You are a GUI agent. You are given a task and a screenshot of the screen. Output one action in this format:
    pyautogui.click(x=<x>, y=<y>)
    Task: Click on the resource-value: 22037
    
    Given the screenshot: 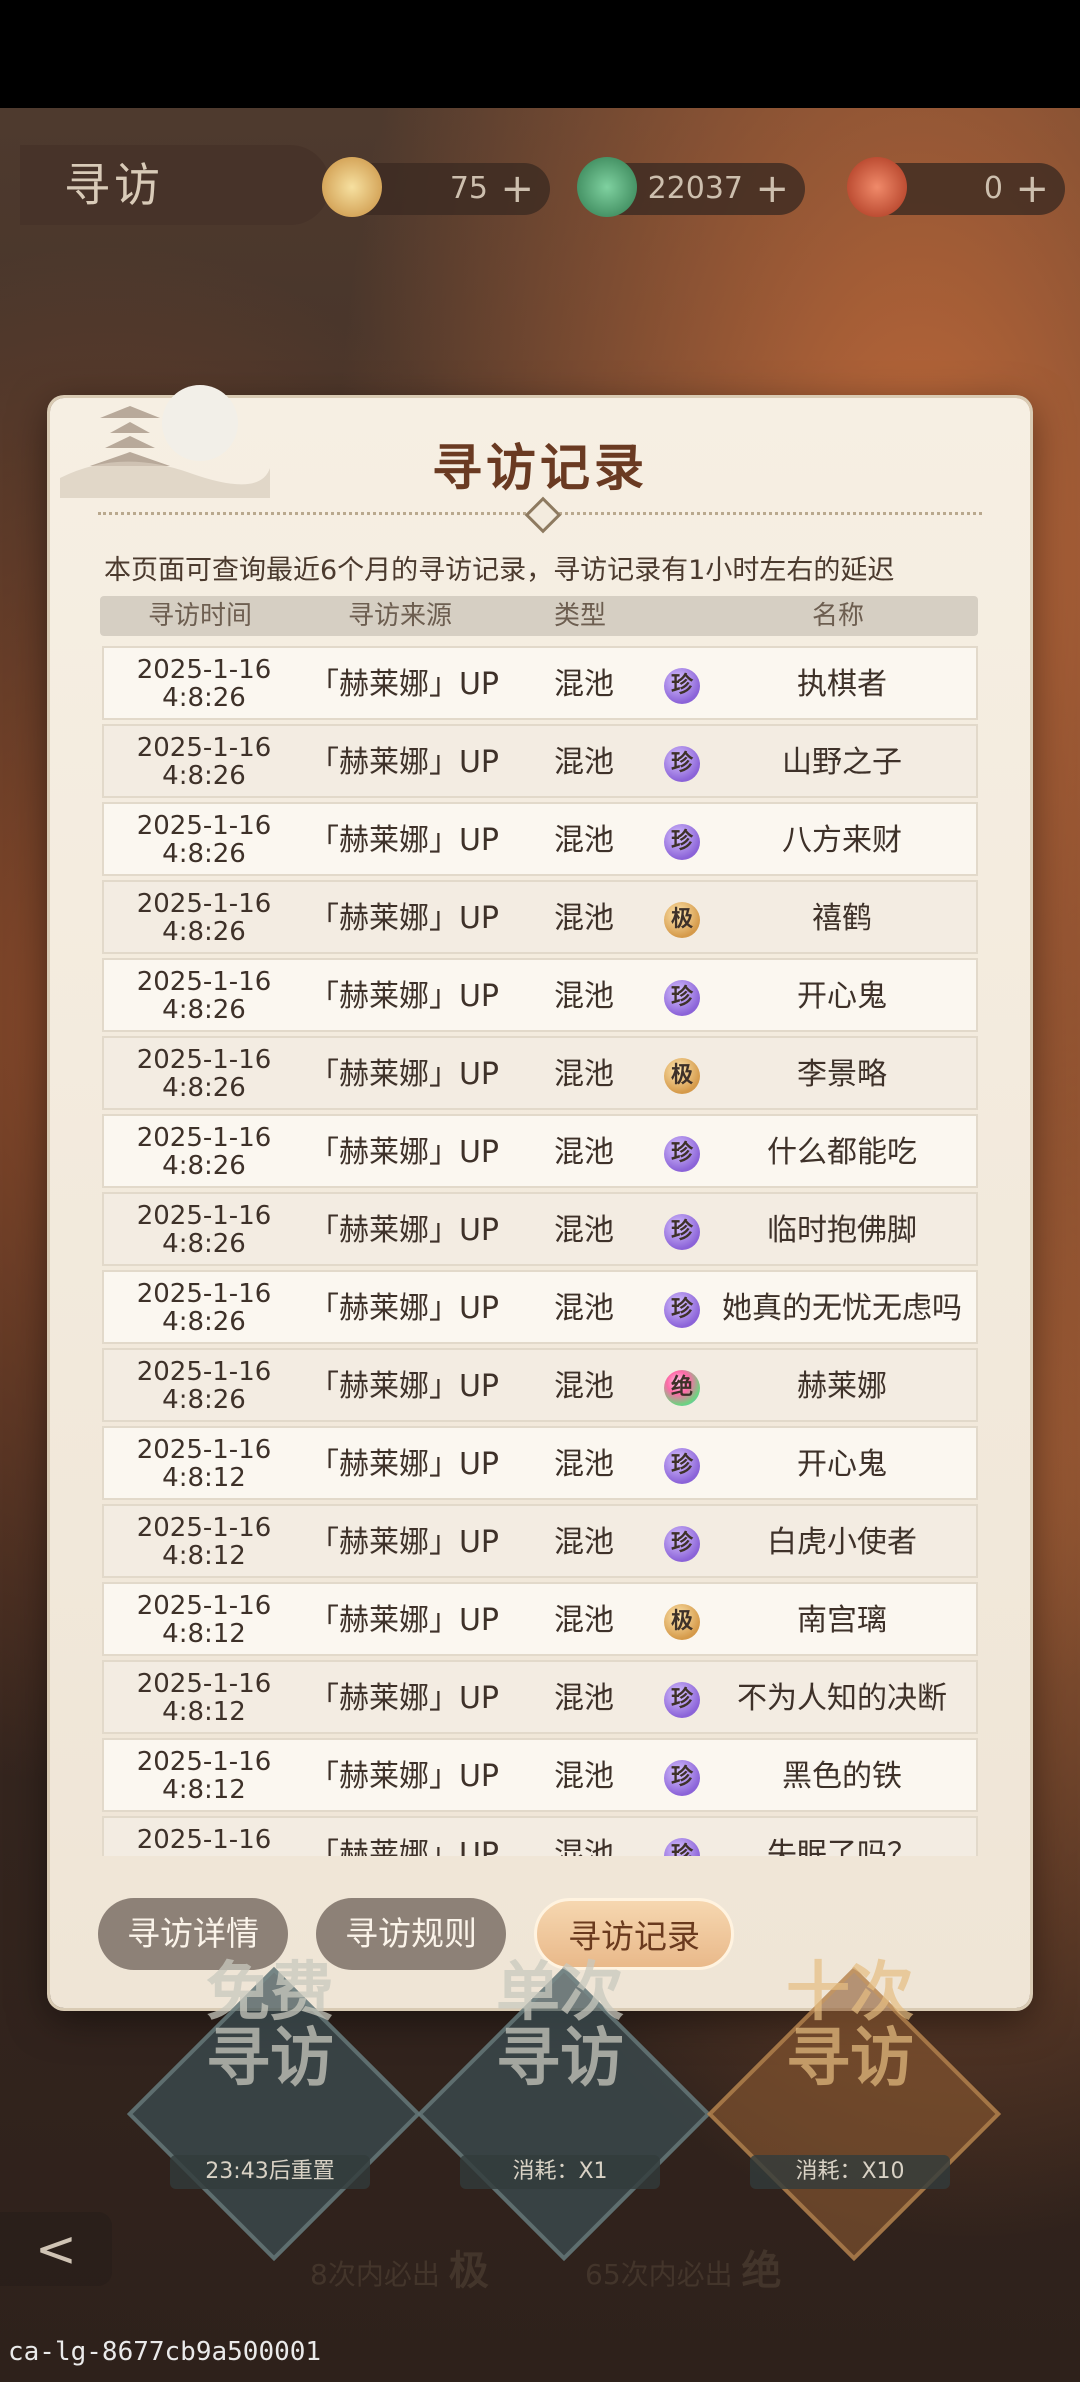 What is the action you would take?
    pyautogui.click(x=695, y=188)
    